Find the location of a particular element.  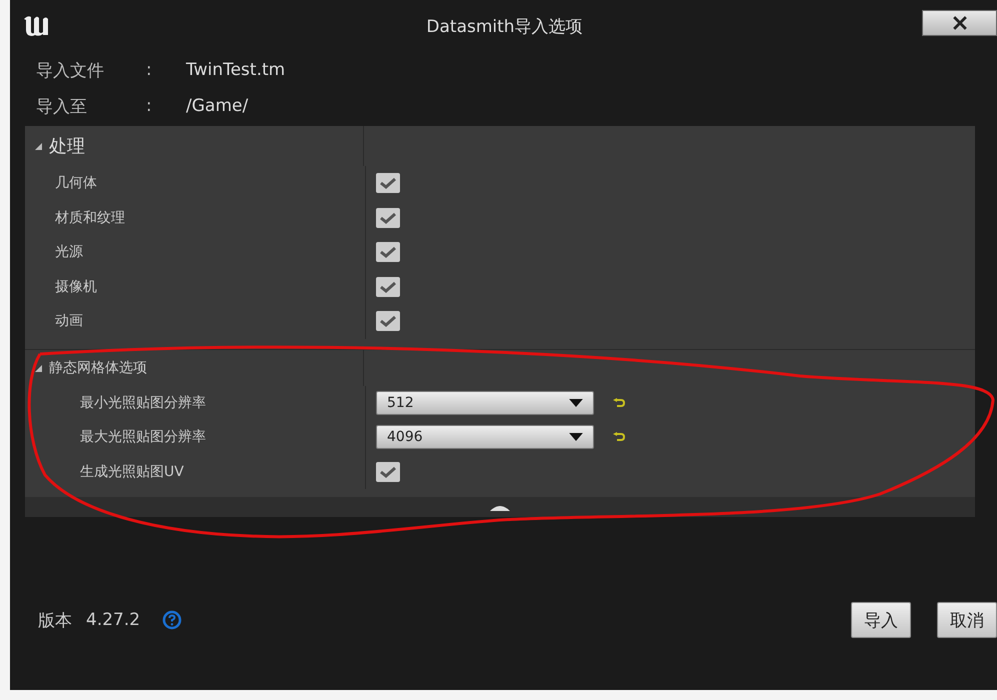

close-icon is located at coordinates (959, 23).